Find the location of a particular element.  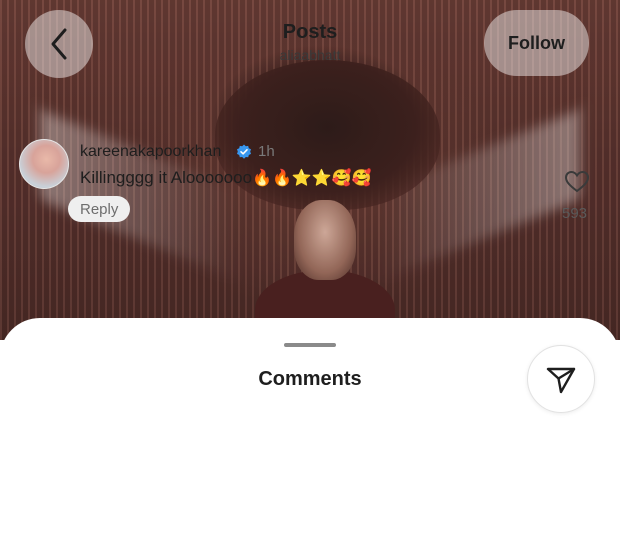

drag-handle is located at coordinates (310, 345).